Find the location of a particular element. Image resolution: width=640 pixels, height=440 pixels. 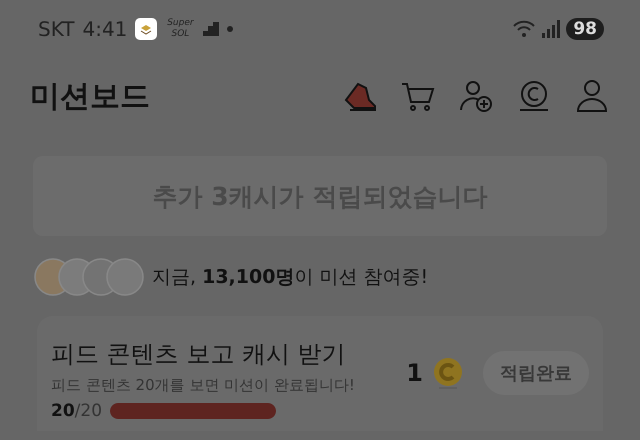

mission-title: 피드 콘텐츠 보고 캐시 받기 is located at coordinates (199, 354).